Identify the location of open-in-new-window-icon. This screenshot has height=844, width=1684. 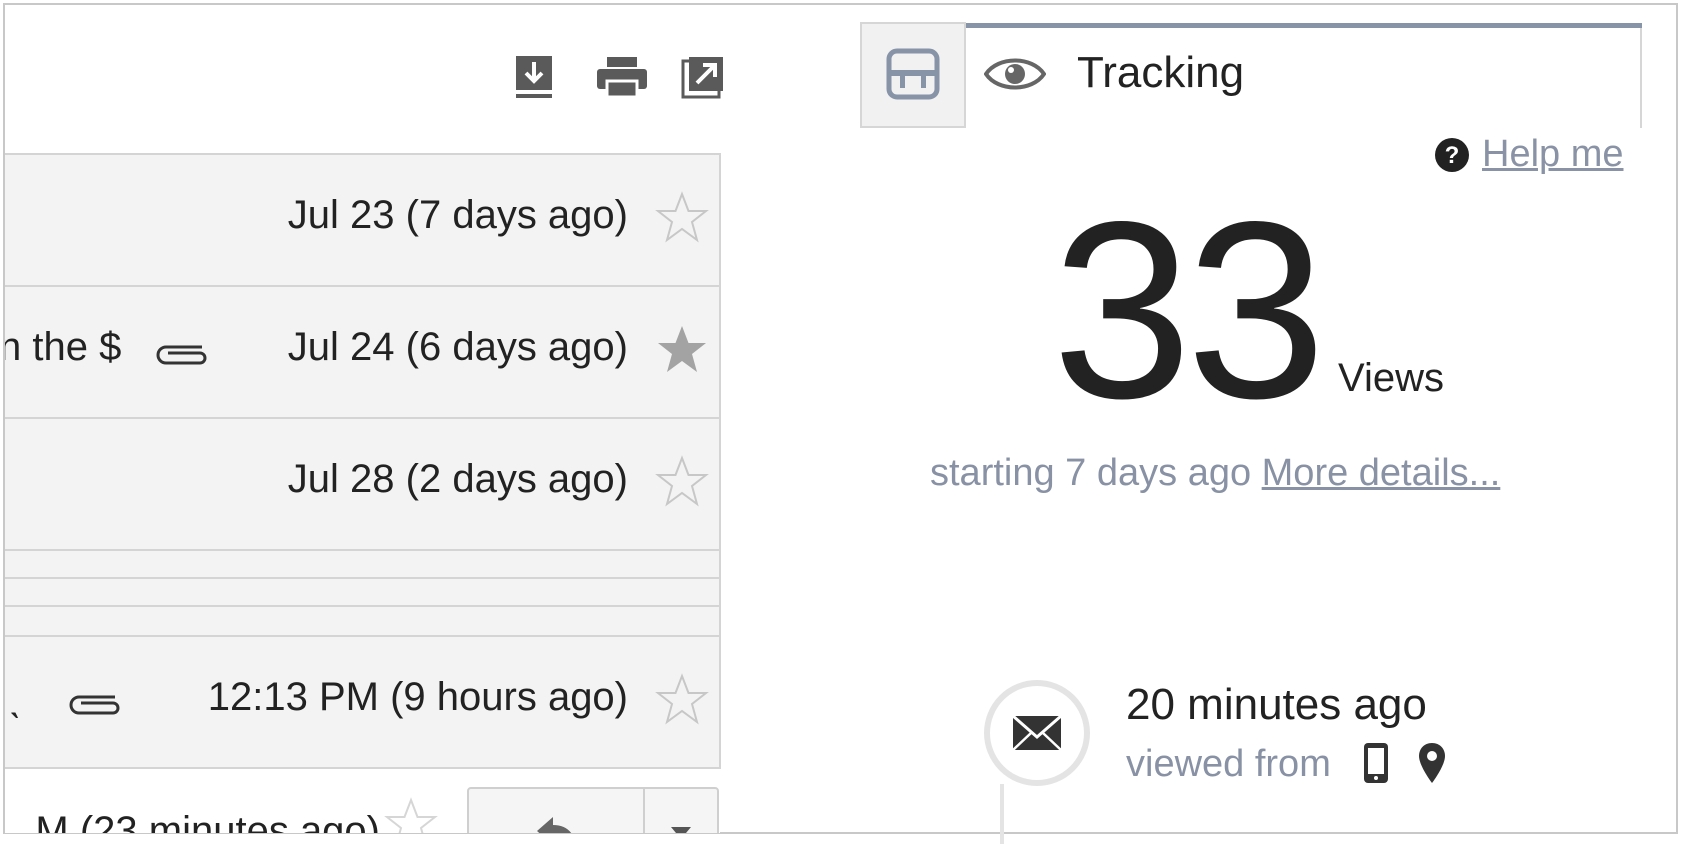
(703, 77).